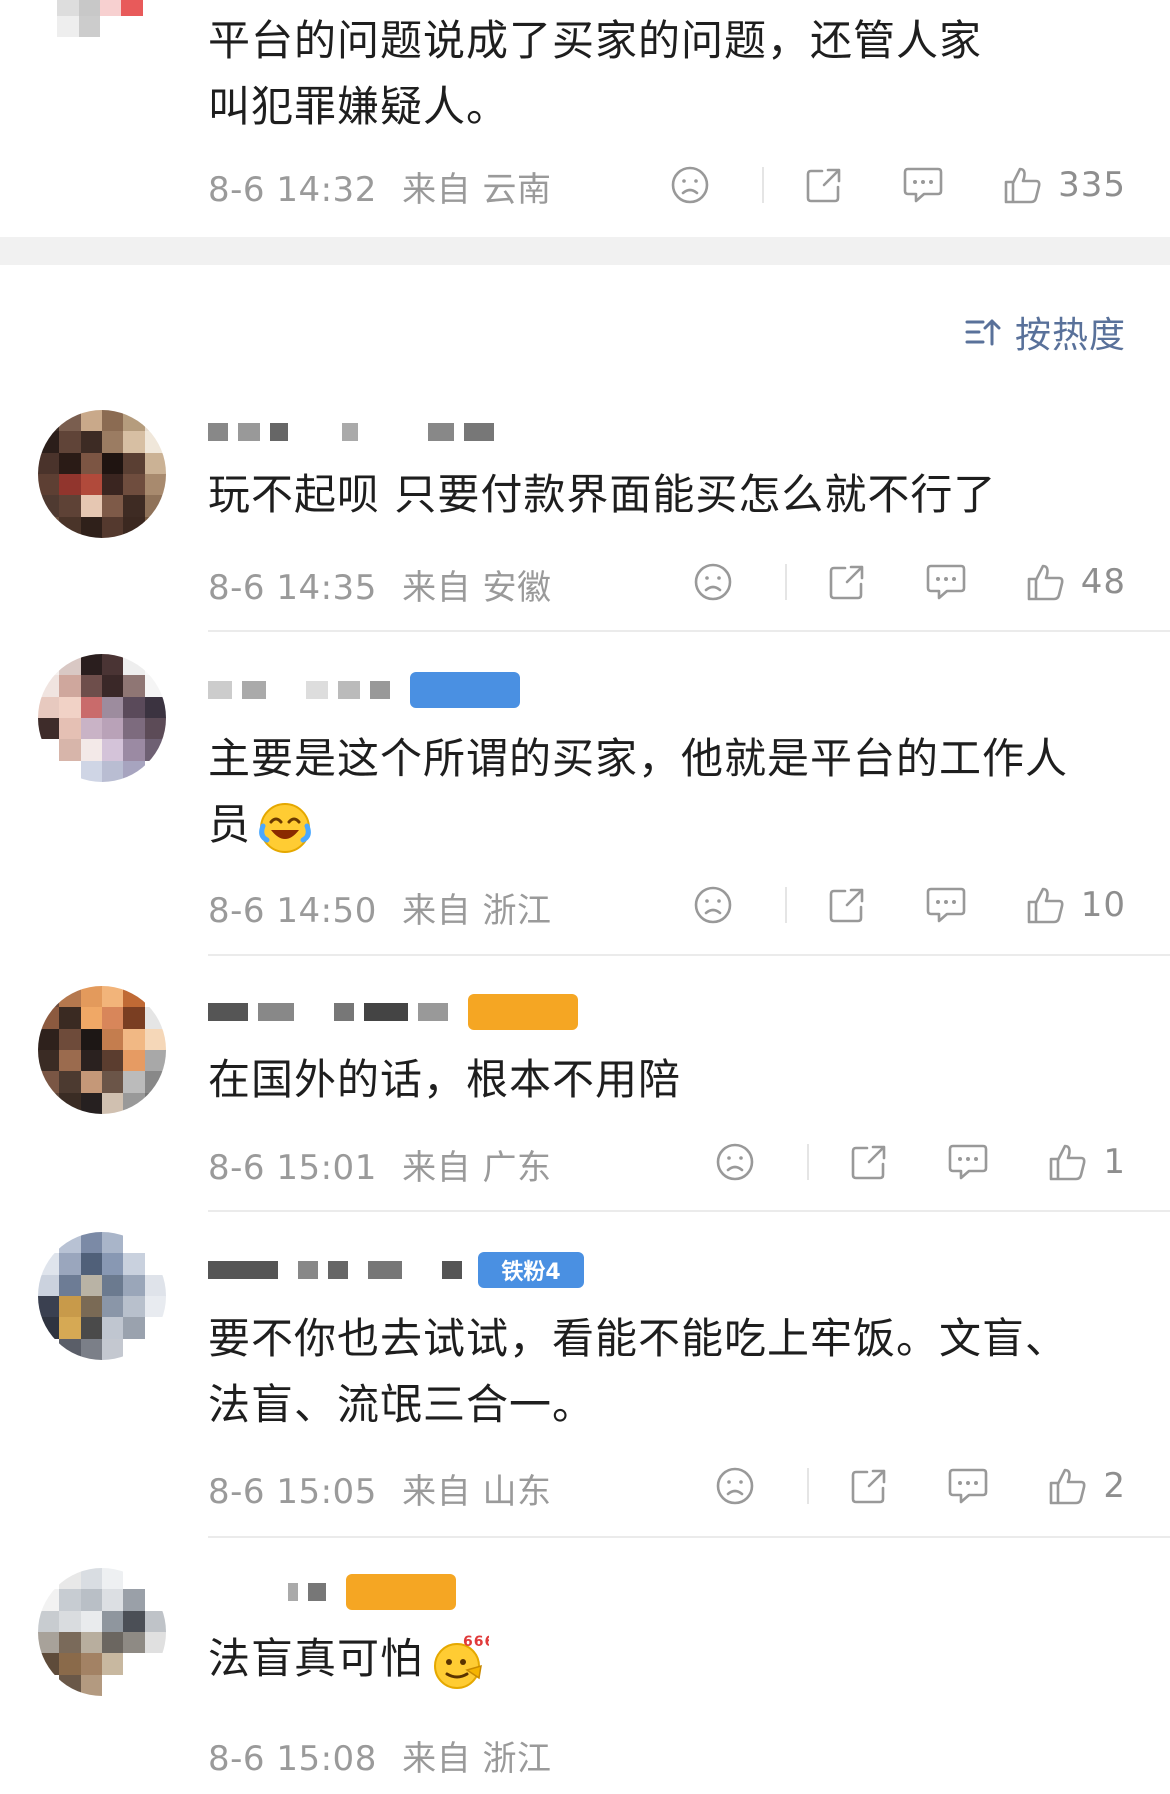 This screenshot has height=1794, width=1170. Describe the element at coordinates (379, 1488) in the screenshot. I see `comment-meta: 8-6 15:05 来自 山东` at that location.